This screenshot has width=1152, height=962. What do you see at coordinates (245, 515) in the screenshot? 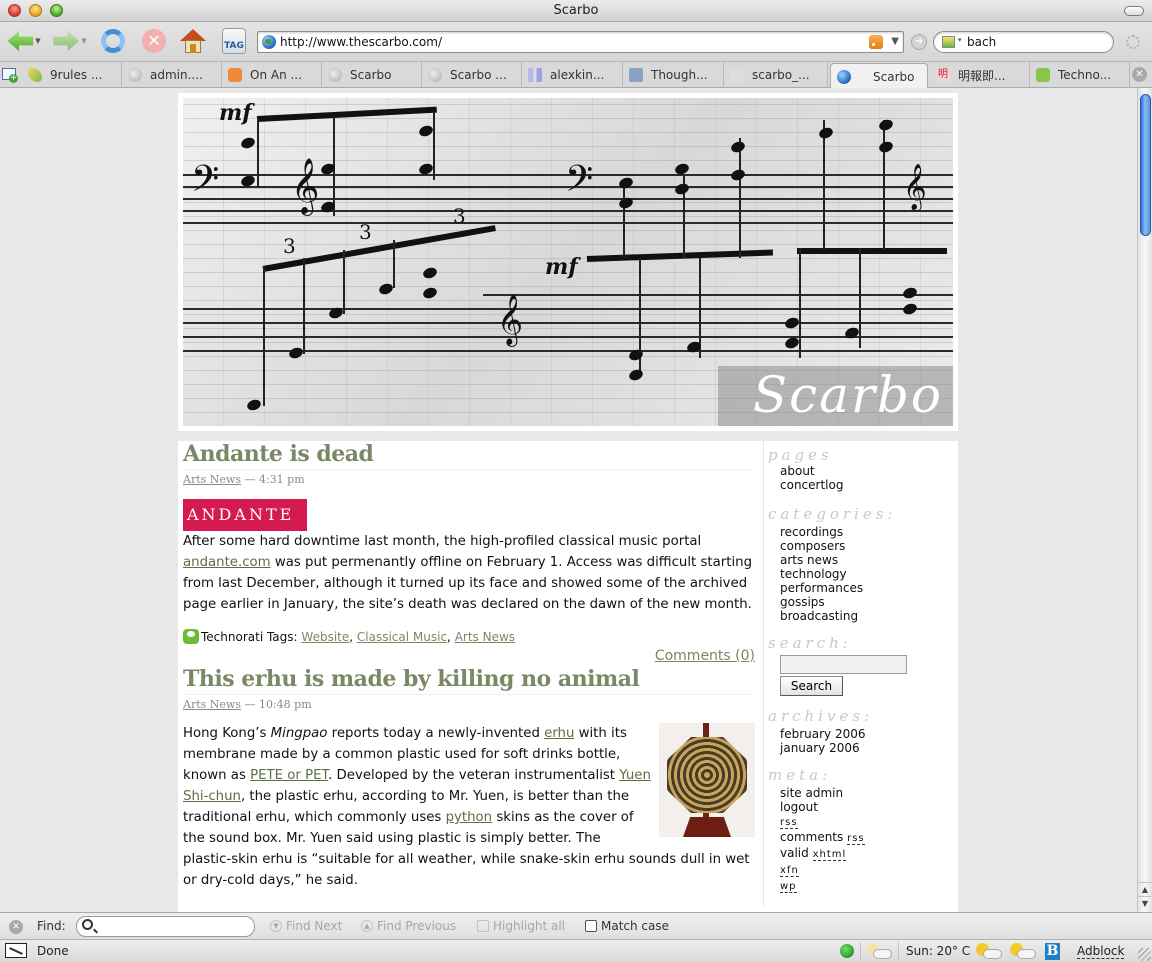
I see `andante-logo: ANDANTE` at bounding box center [245, 515].